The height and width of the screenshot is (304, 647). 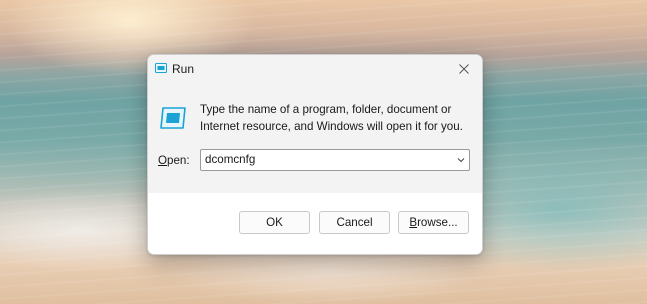 I want to click on close-icon, so click(x=464, y=69).